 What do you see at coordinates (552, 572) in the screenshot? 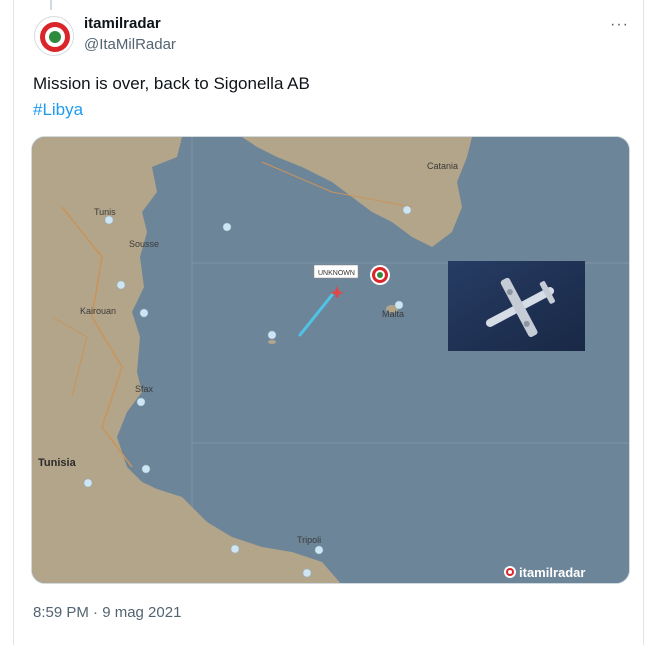
I see `watermark-text: itamilradar` at bounding box center [552, 572].